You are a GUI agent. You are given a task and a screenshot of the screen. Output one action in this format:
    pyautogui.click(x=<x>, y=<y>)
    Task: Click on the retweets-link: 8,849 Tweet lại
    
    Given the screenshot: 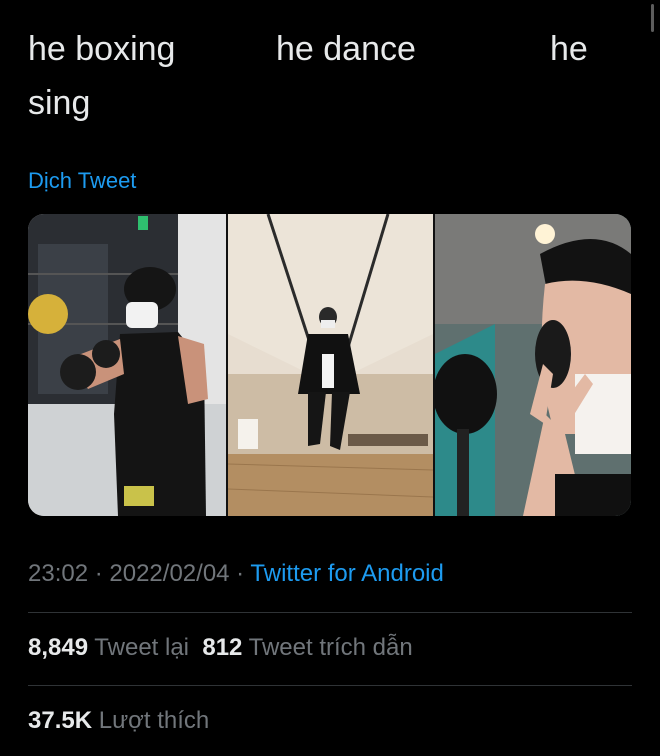 What is the action you would take?
    pyautogui.click(x=108, y=647)
    